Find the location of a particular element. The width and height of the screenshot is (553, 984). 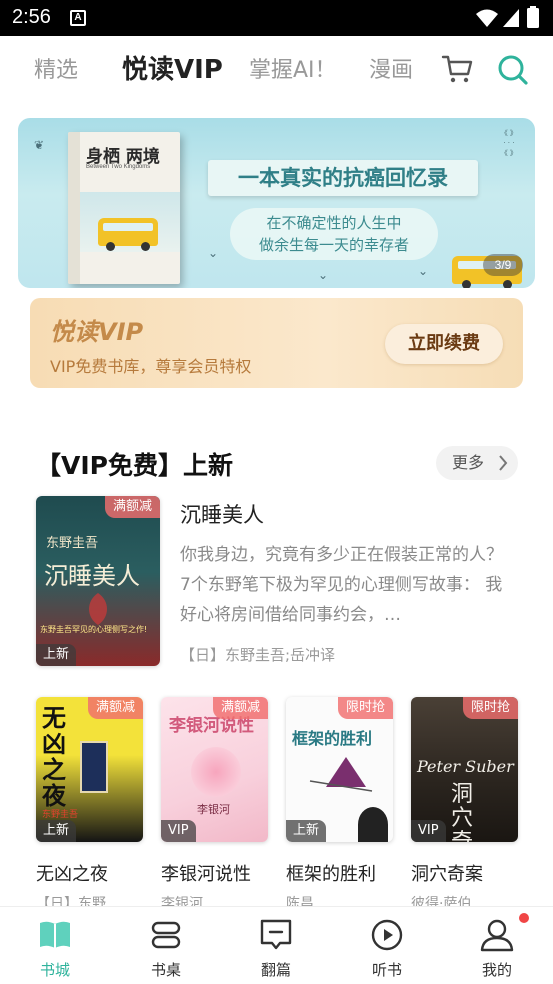

wifi-icon is located at coordinates (487, 18).